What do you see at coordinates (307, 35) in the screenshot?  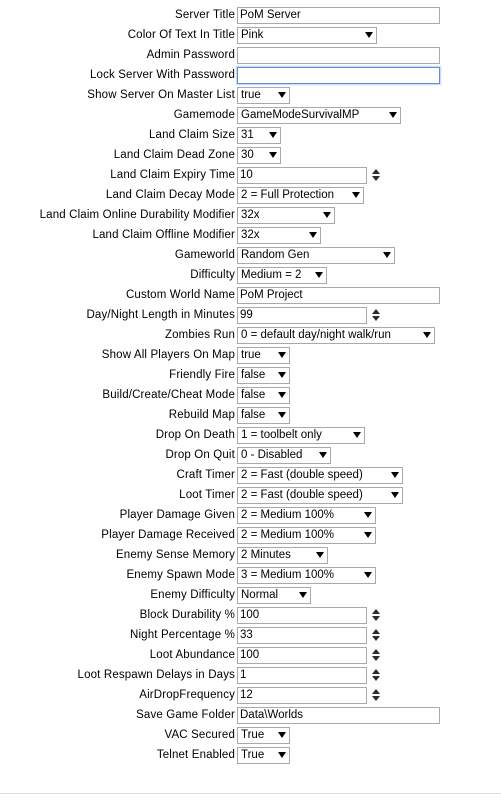 I see `select-color-of-text-in-title: Pink` at bounding box center [307, 35].